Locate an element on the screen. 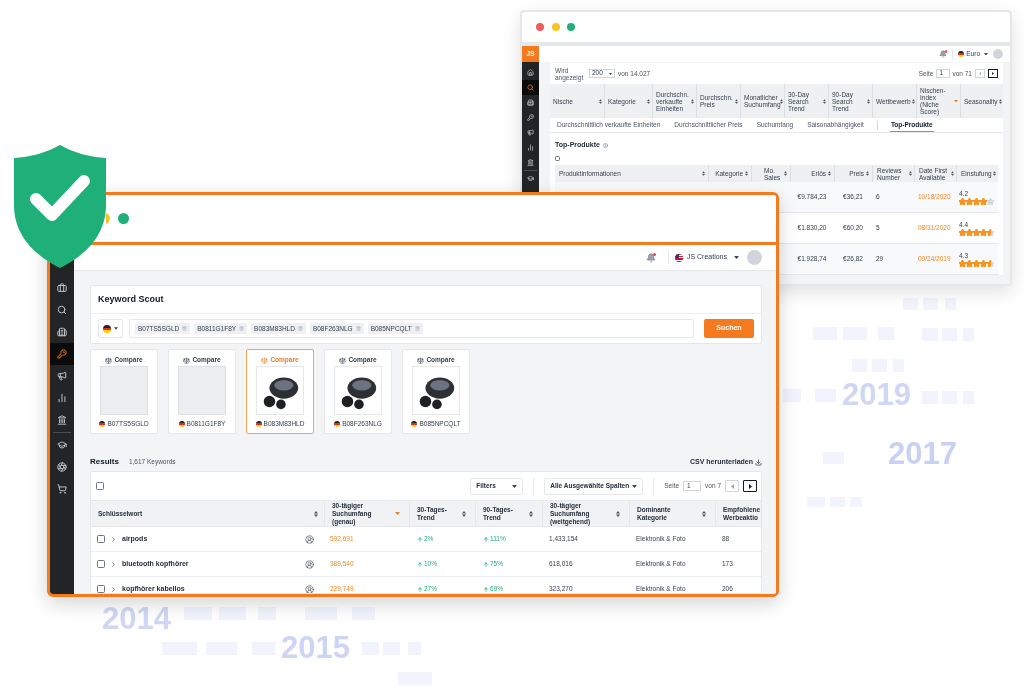 The height and width of the screenshot is (687, 1024). marketplace-dropdown is located at coordinates (110, 328).